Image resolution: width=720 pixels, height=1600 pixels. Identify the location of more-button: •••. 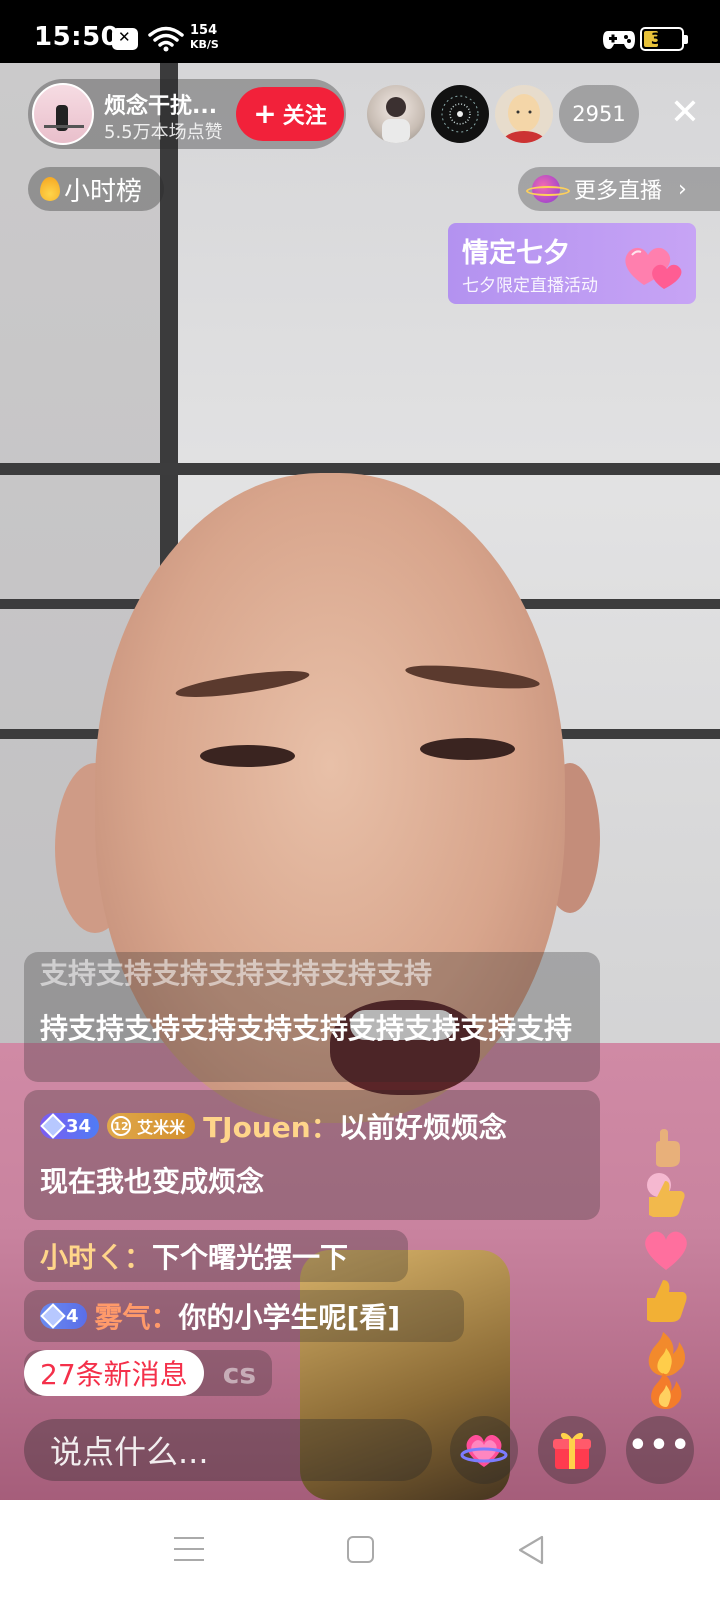
(660, 1450).